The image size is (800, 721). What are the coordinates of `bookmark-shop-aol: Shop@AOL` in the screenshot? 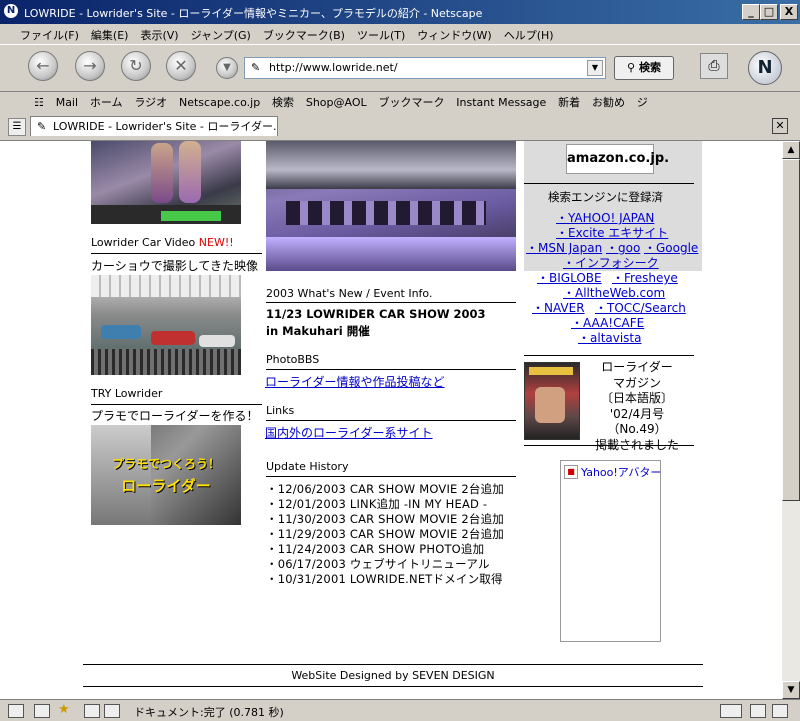 It's located at (336, 100).